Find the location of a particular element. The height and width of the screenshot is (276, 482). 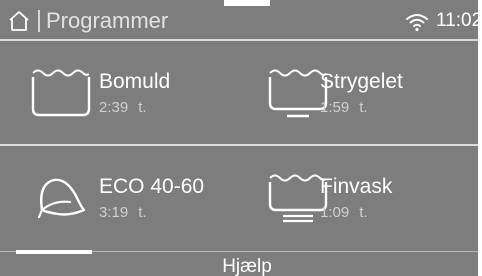

tub-icon is located at coordinates (61, 93).